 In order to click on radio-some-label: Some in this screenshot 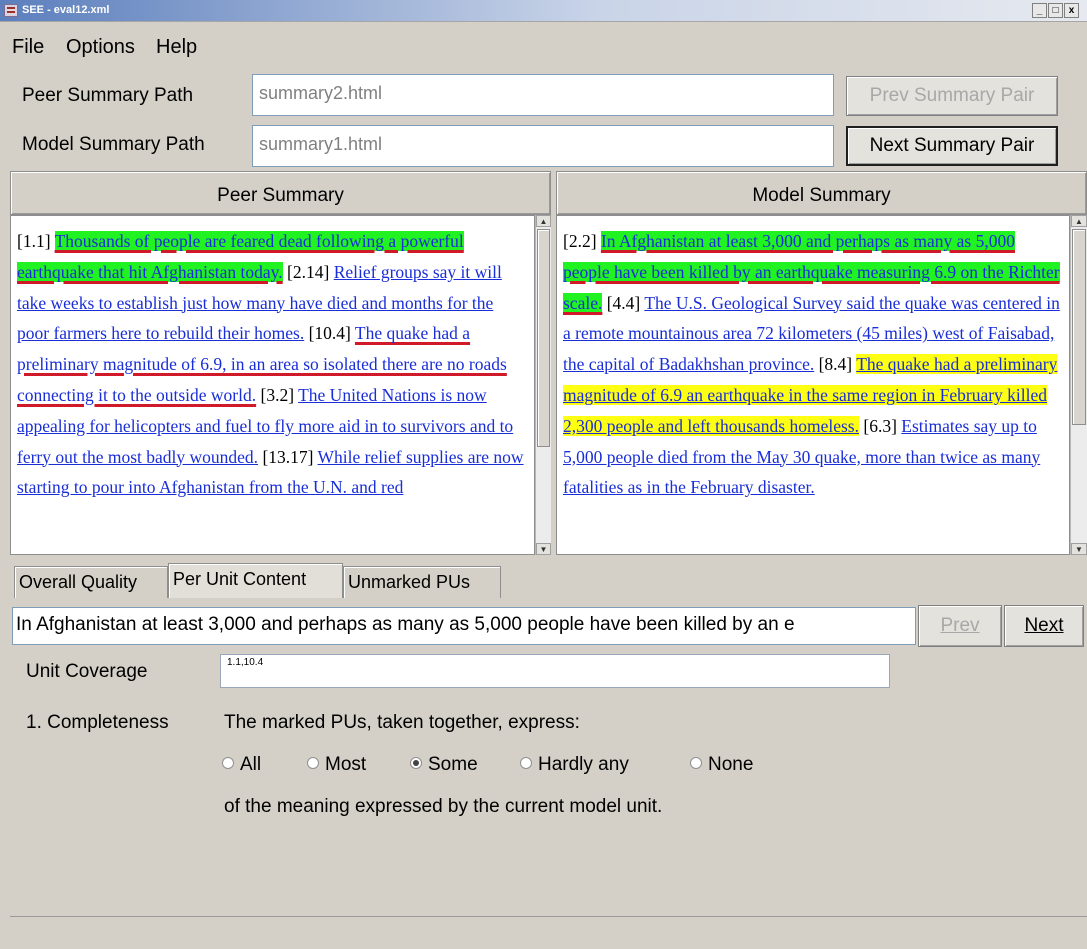, I will do `click(453, 764)`.